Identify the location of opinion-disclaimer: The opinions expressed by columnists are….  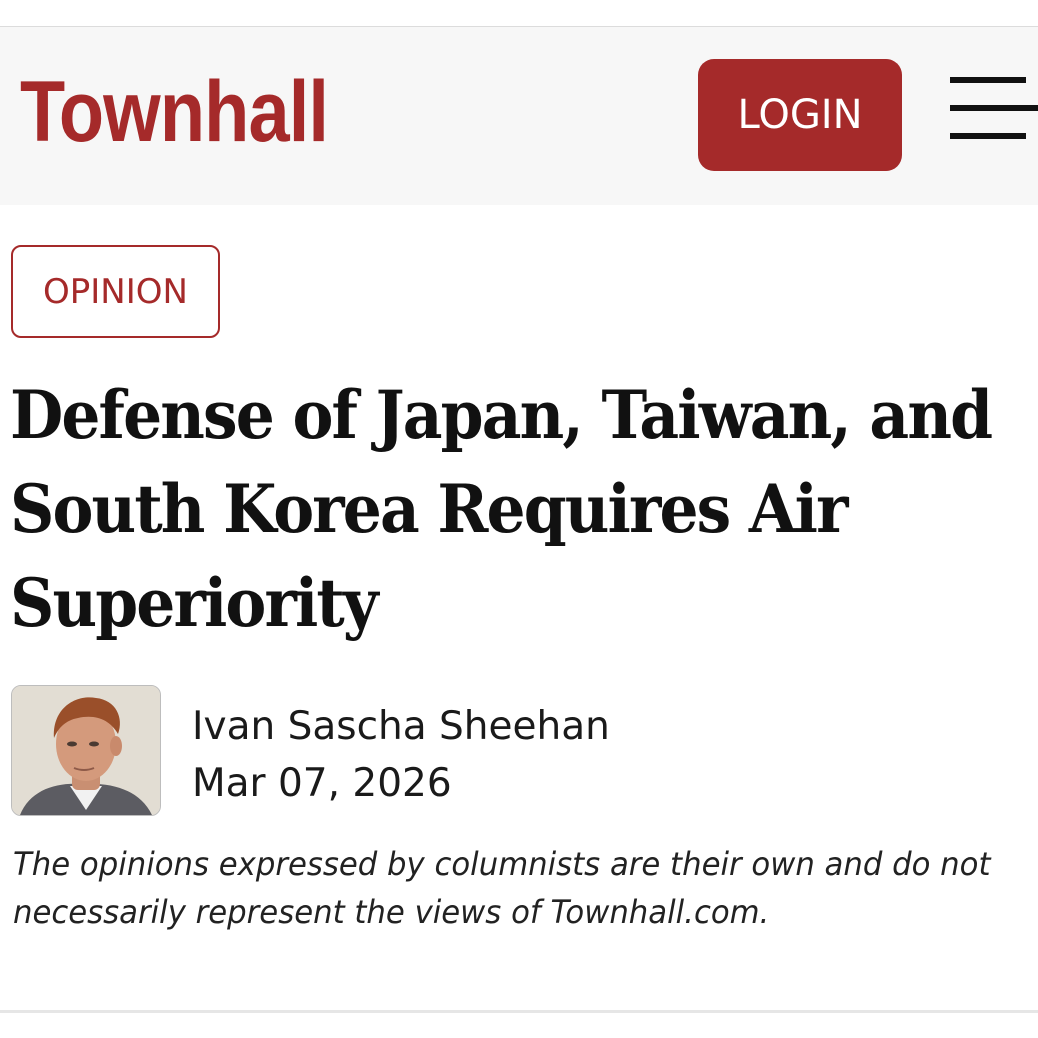
(502, 888).